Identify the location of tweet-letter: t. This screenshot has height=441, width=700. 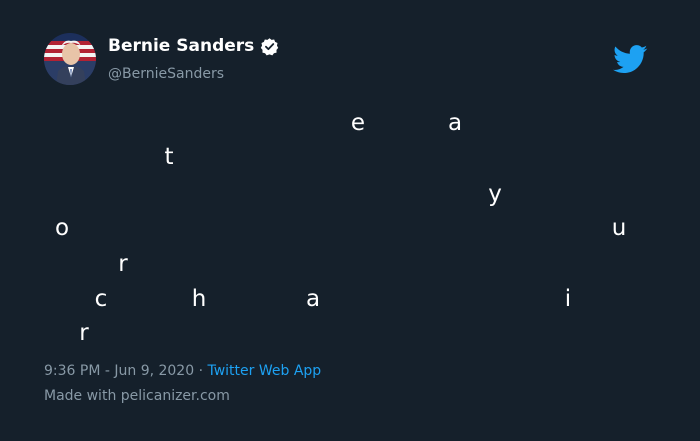
(169, 157).